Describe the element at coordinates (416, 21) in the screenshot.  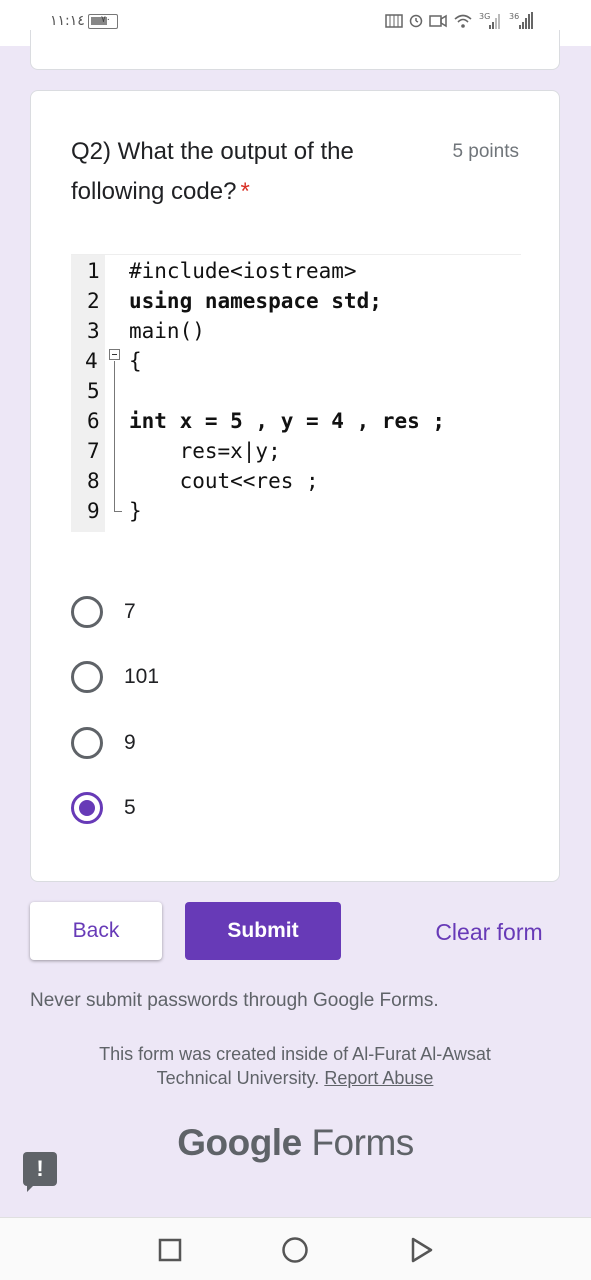
I see `alarm-icon` at that location.